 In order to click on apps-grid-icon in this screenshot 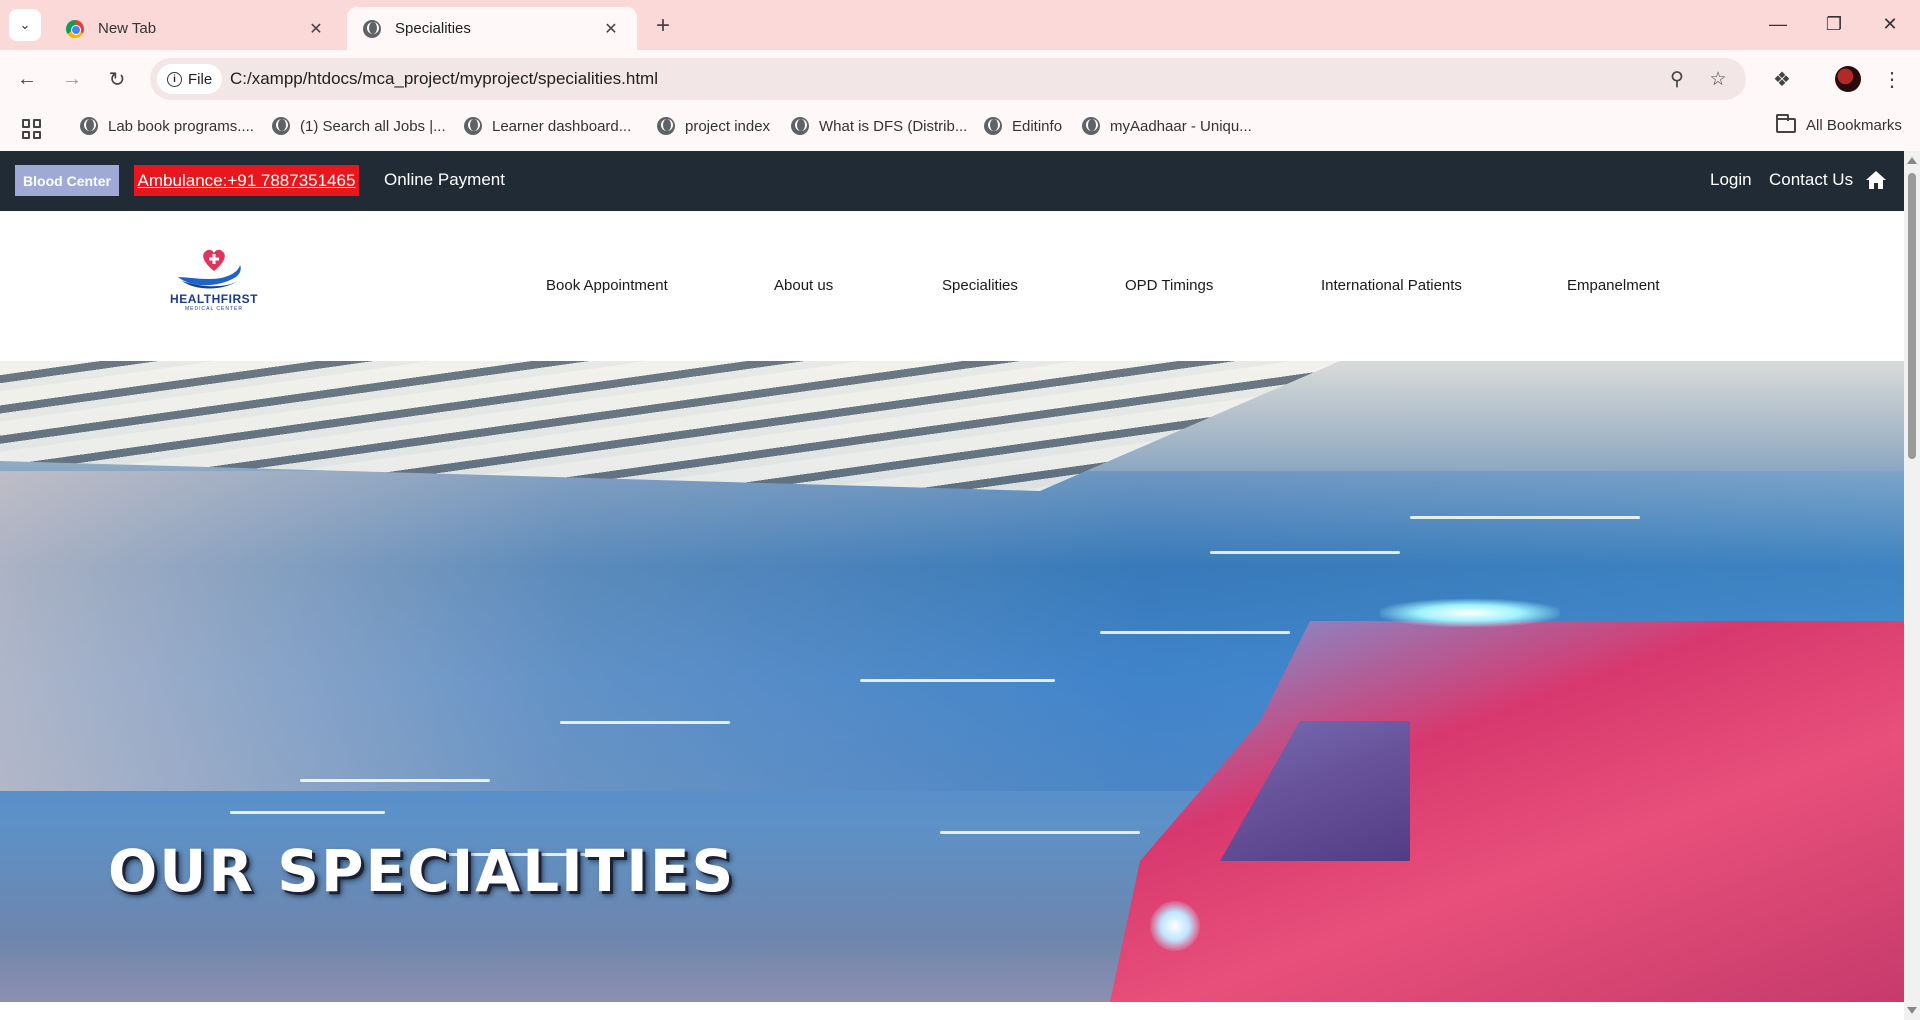, I will do `click(32, 129)`.